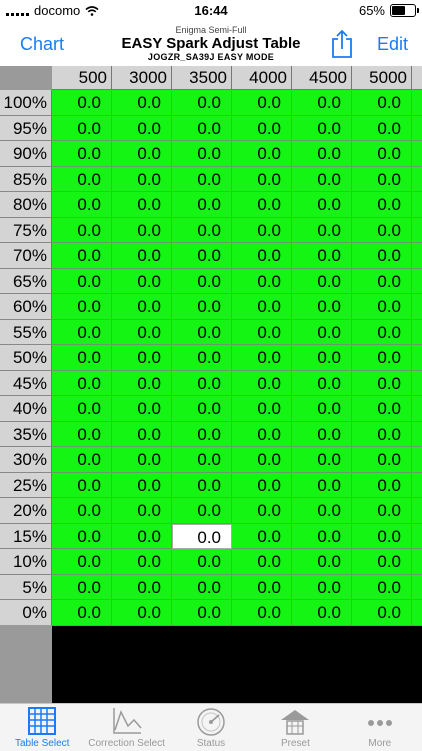  What do you see at coordinates (211, 727) in the screenshot?
I see `tab-status: Status` at bounding box center [211, 727].